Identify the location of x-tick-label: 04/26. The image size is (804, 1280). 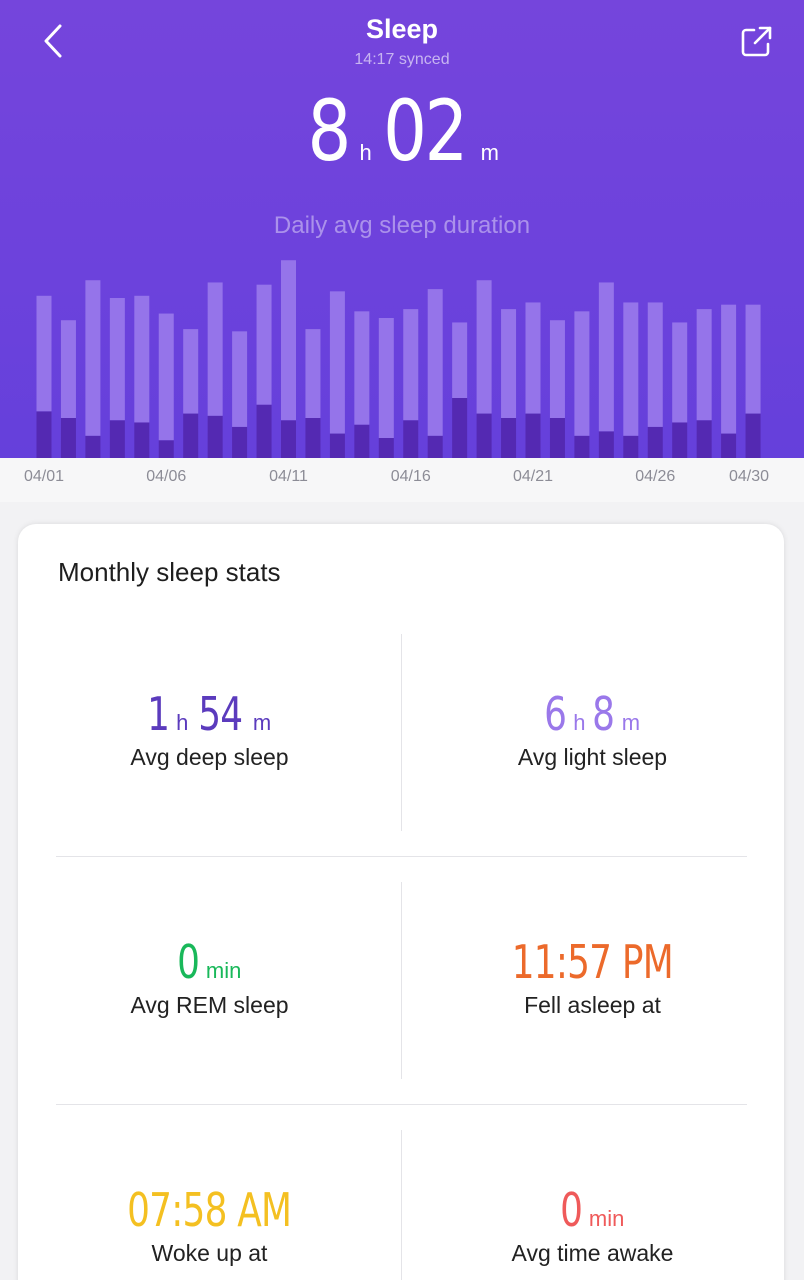
(655, 476).